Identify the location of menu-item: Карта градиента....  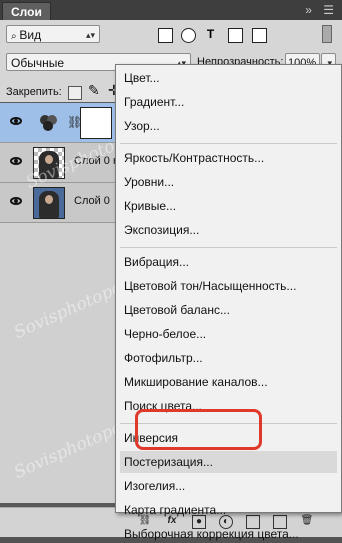
(175, 510).